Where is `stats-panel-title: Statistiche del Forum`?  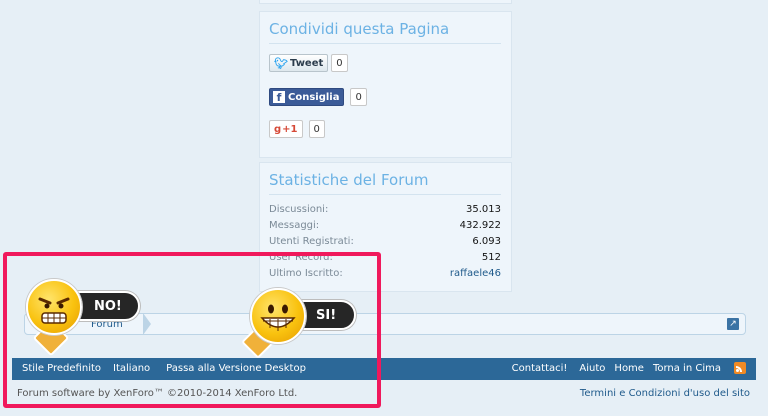
stats-panel-title: Statistiche del Forum is located at coordinates (385, 183).